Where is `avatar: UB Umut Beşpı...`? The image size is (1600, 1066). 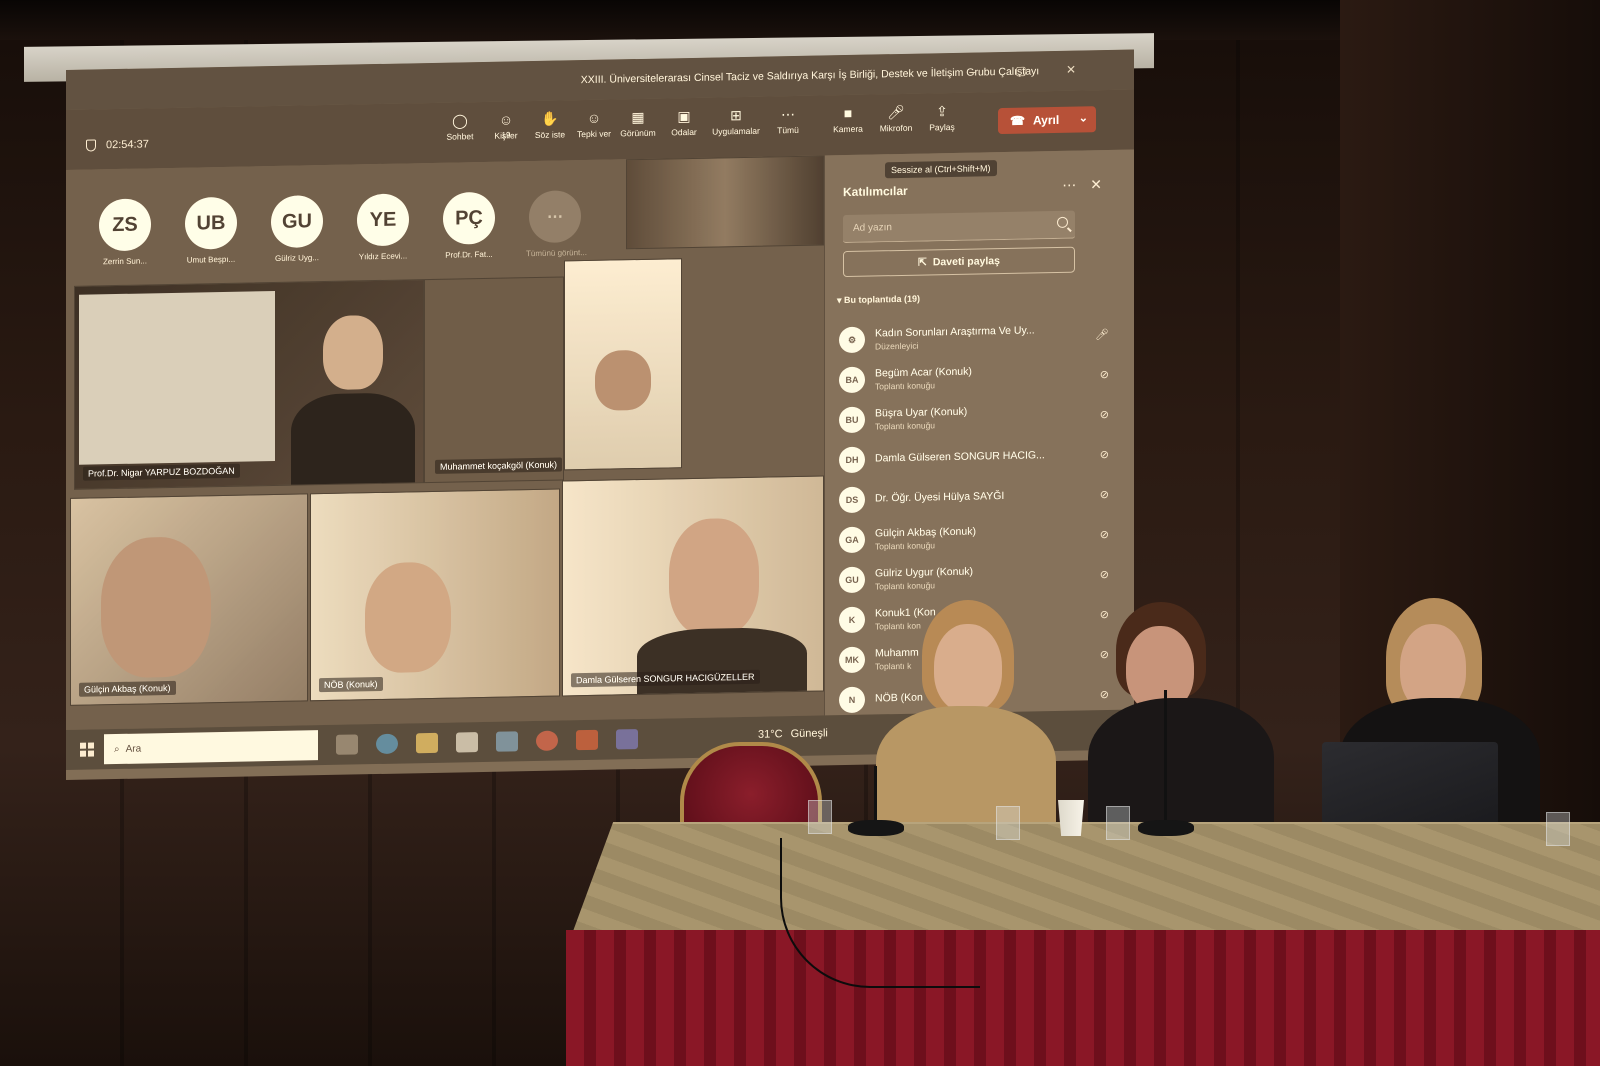 avatar: UB Umut Beşpı... is located at coordinates (211, 230).